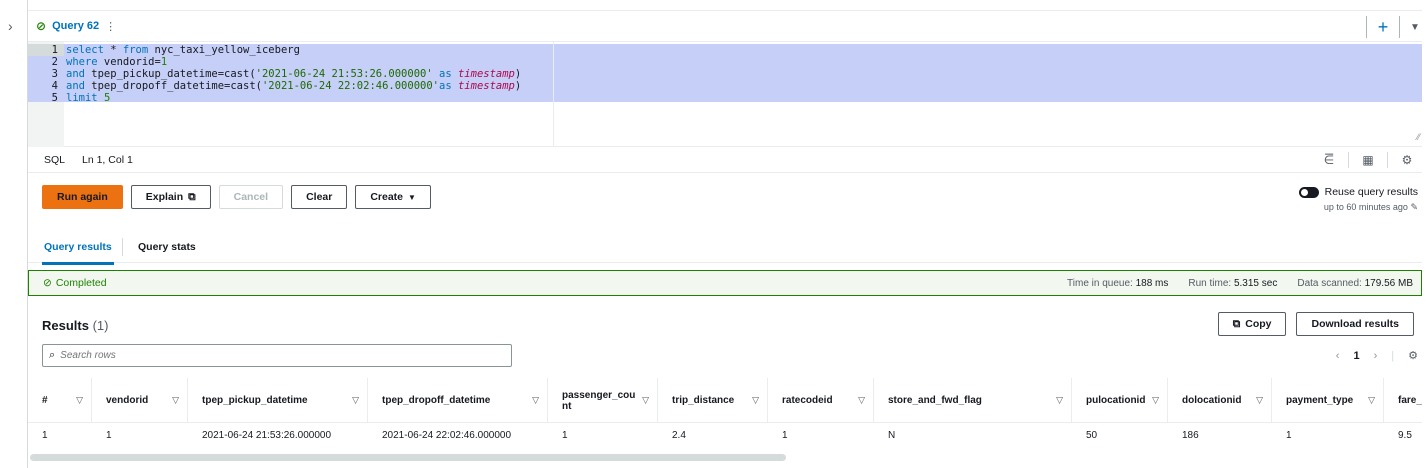 The height and width of the screenshot is (468, 1428). Describe the element at coordinates (47, 283) in the screenshot. I see `check-circle-icon: ⊘` at that location.